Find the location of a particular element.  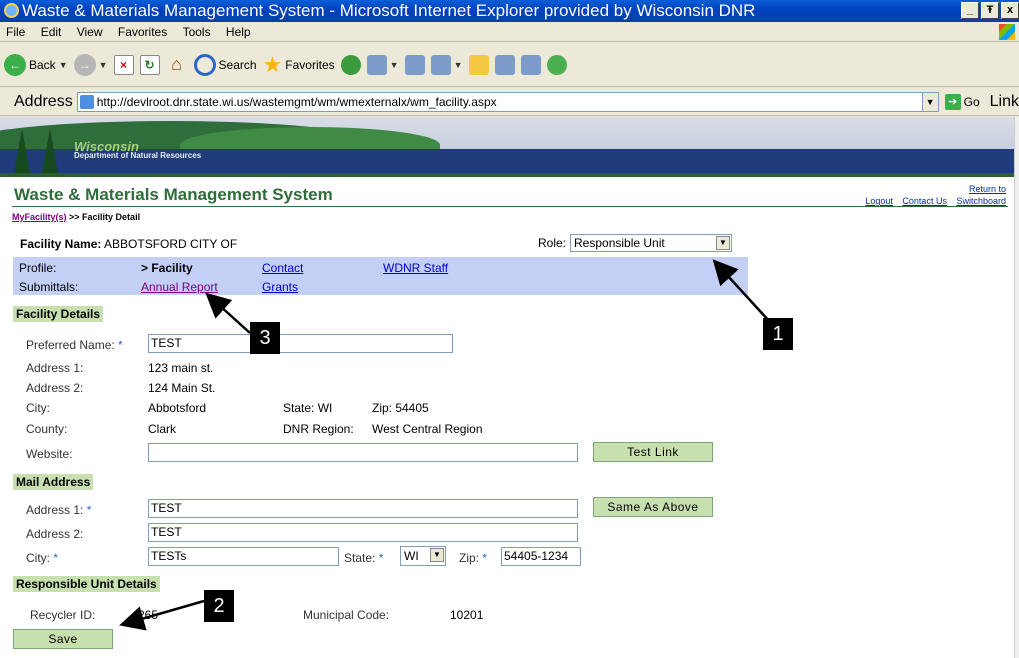

close-button: x is located at coordinates (1010, 10).